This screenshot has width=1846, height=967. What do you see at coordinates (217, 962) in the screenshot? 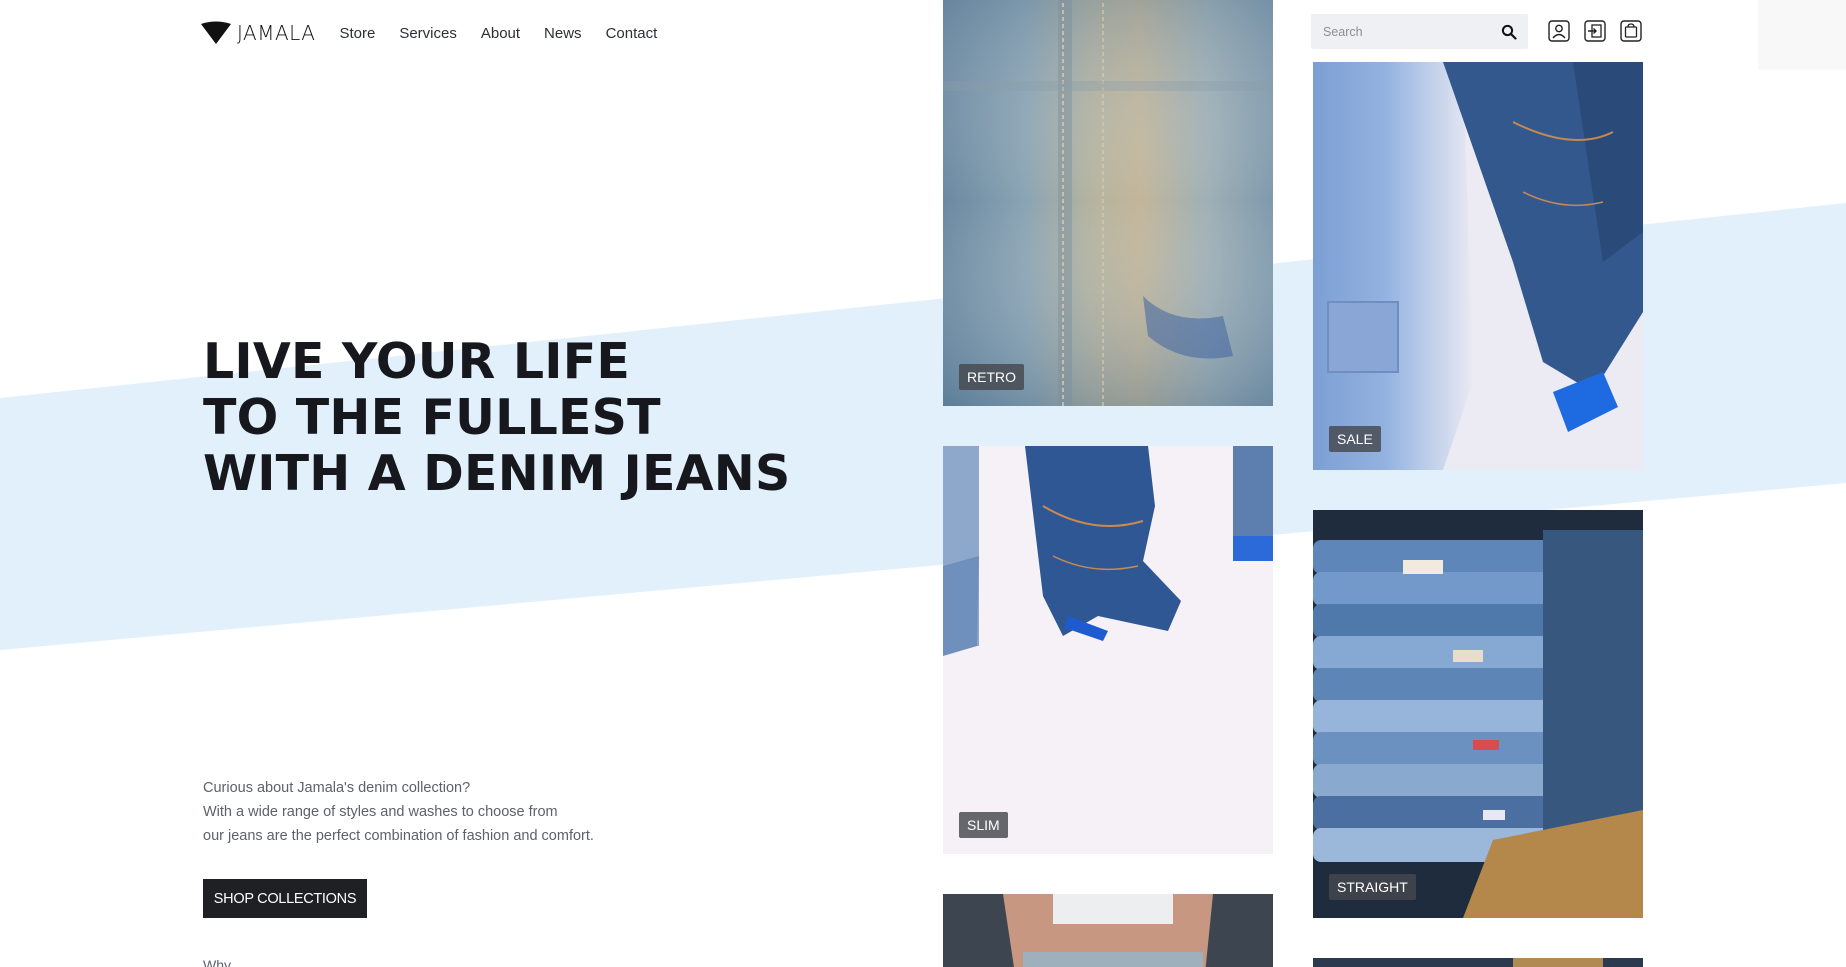
I see `why-section-heading: Why` at bounding box center [217, 962].